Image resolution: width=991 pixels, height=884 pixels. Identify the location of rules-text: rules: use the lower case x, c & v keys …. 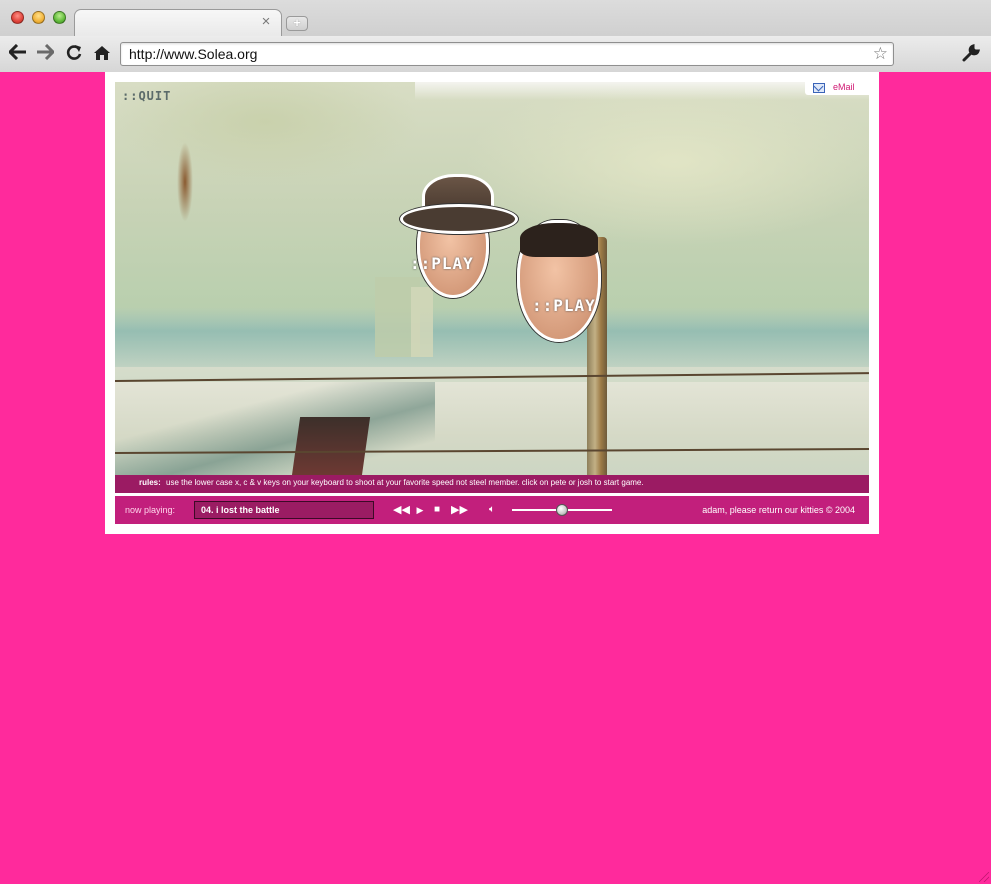
(391, 482).